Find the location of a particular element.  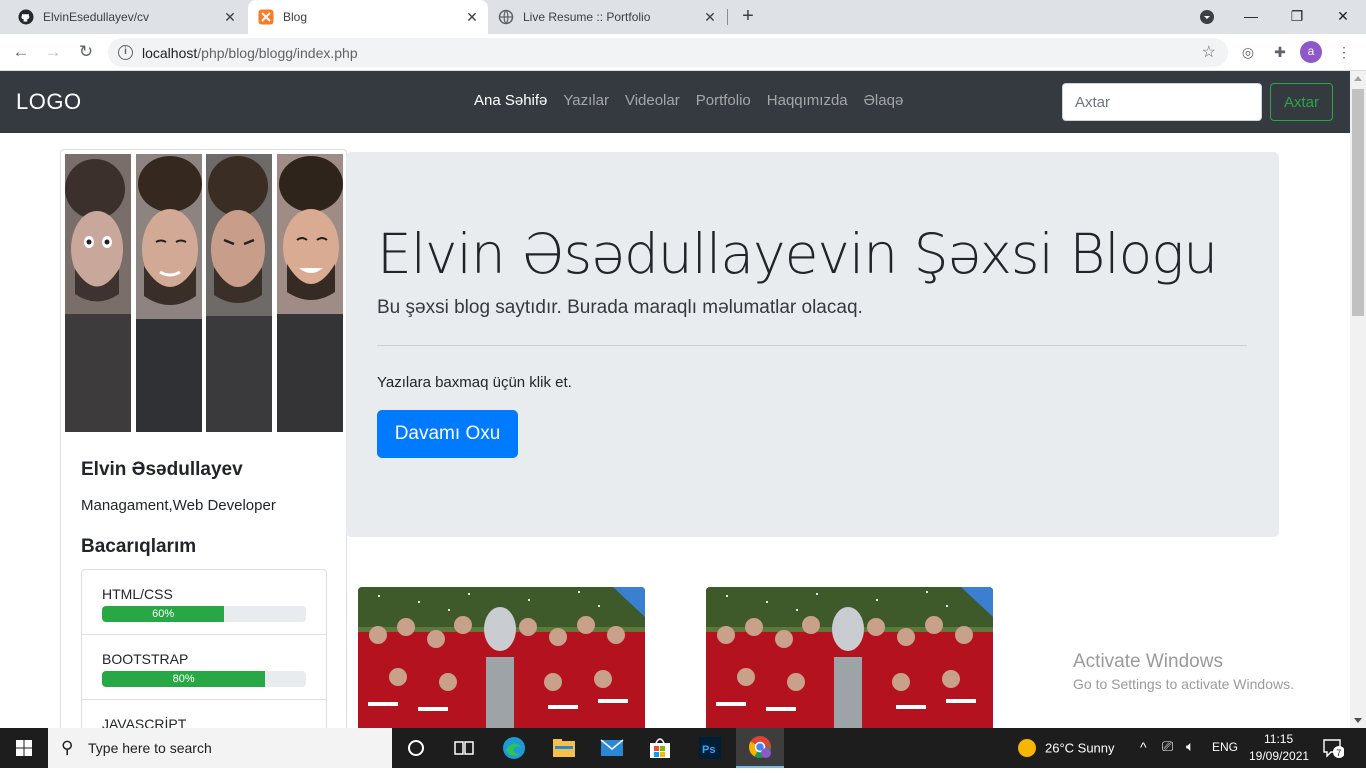

bookmark-star-icon: ☆ is located at coordinates (1209, 52).